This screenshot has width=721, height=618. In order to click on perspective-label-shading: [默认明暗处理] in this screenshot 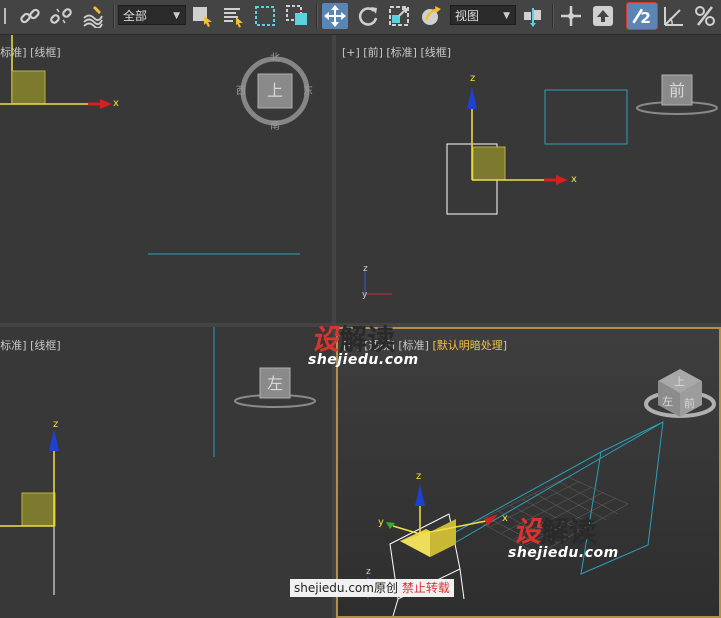, I will do `click(469, 345)`.